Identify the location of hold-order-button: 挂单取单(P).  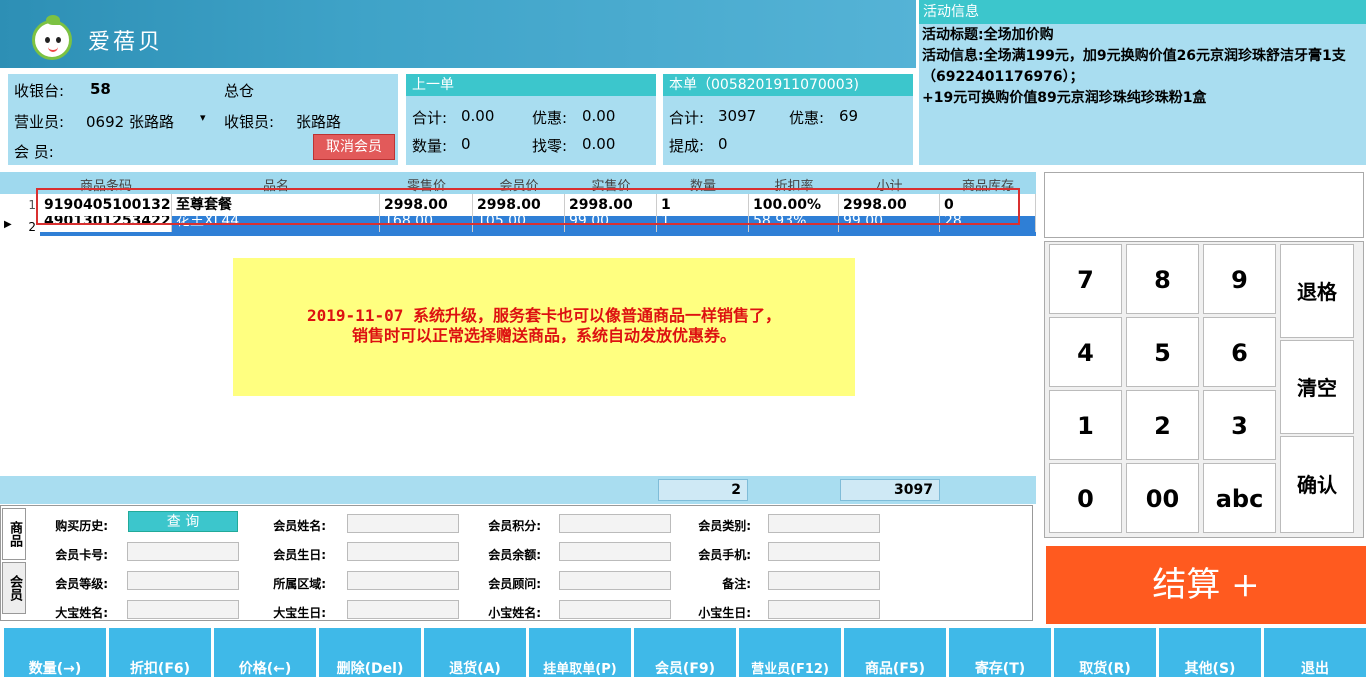
(579, 652).